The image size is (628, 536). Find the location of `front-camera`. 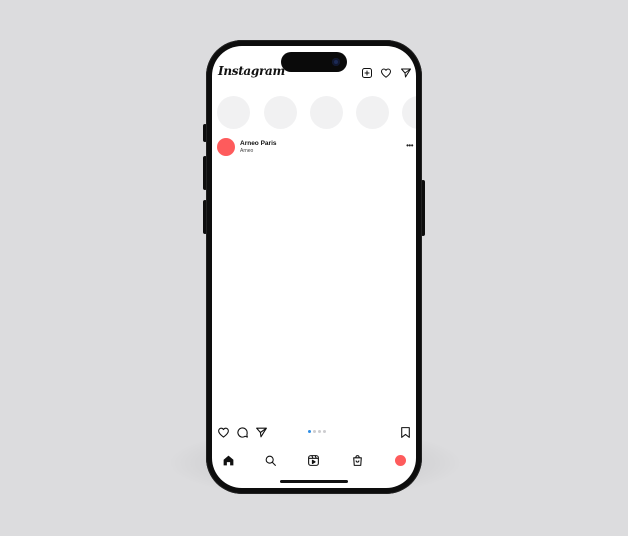

front-camera is located at coordinates (336, 62).